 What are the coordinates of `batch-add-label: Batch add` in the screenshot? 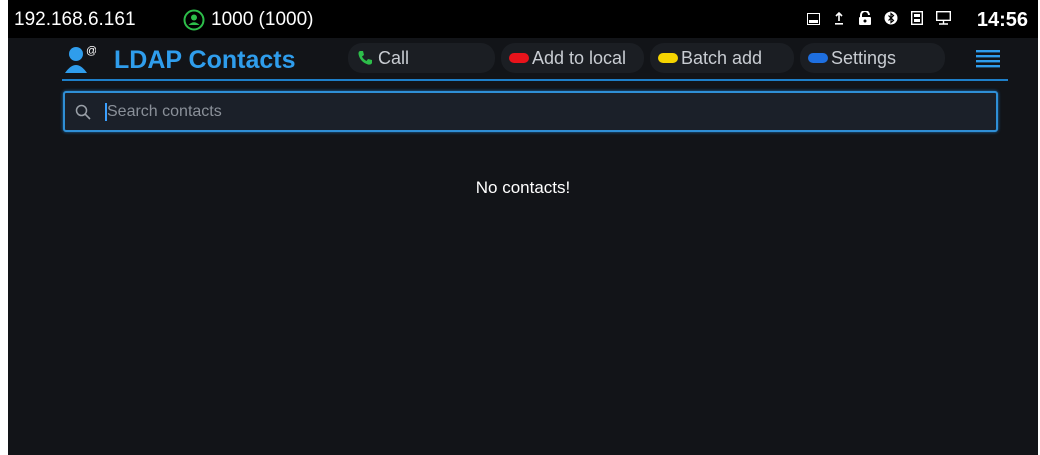 It's located at (722, 57).